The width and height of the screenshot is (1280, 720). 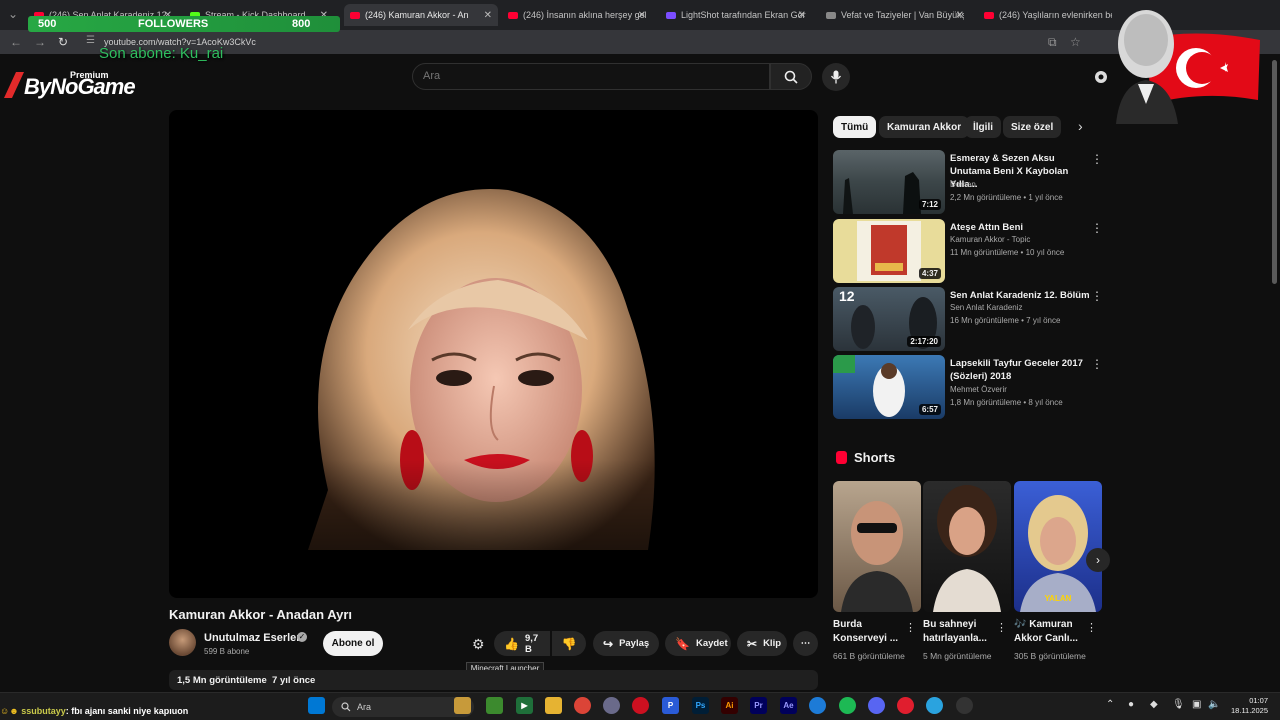 I want to click on video-thumbnail: 7:12, so click(x=889, y=182).